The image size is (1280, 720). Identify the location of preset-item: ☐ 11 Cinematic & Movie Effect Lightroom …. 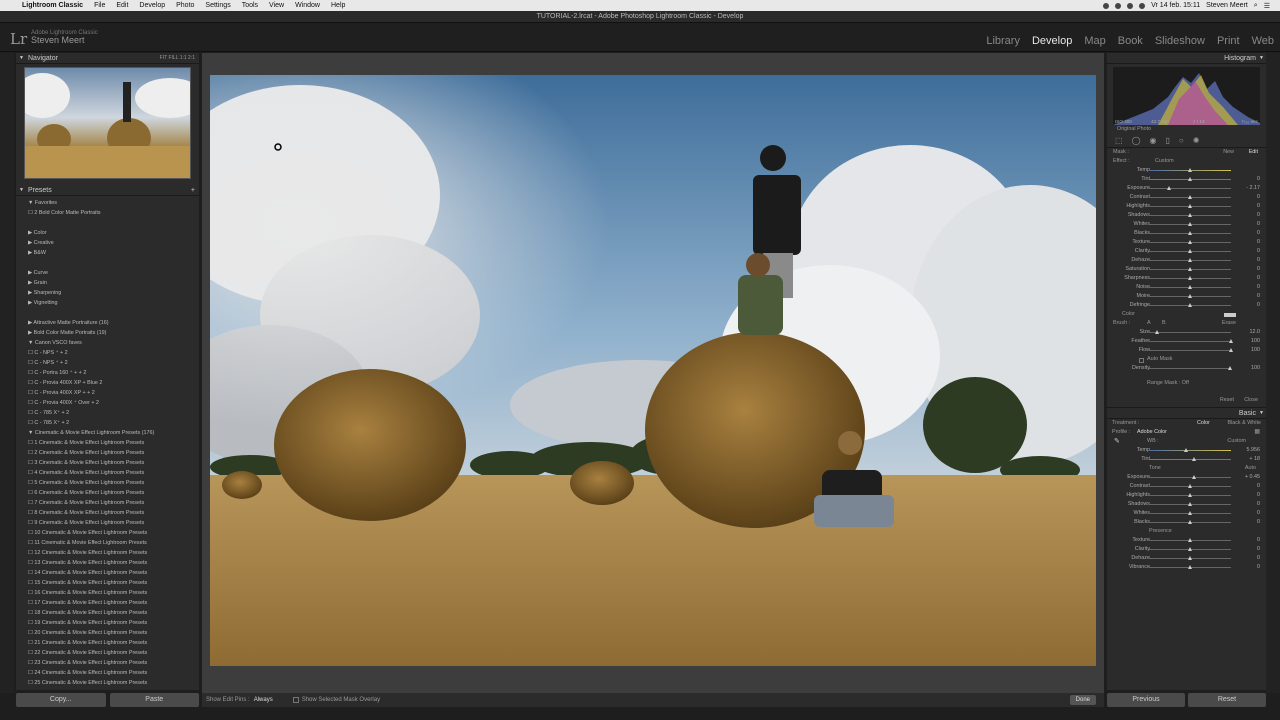
(107, 543).